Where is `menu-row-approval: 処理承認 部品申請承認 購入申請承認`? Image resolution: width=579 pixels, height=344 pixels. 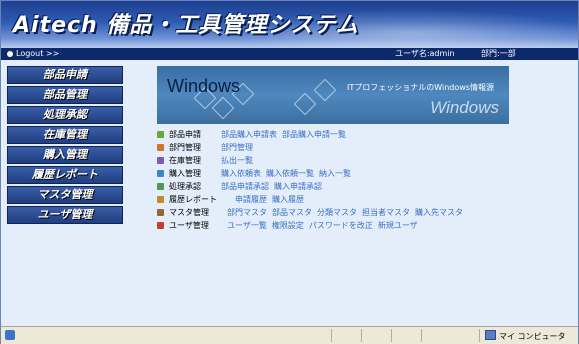 menu-row-approval: 処理承認 部品申請承認 購入申請承認 is located at coordinates (362, 186).